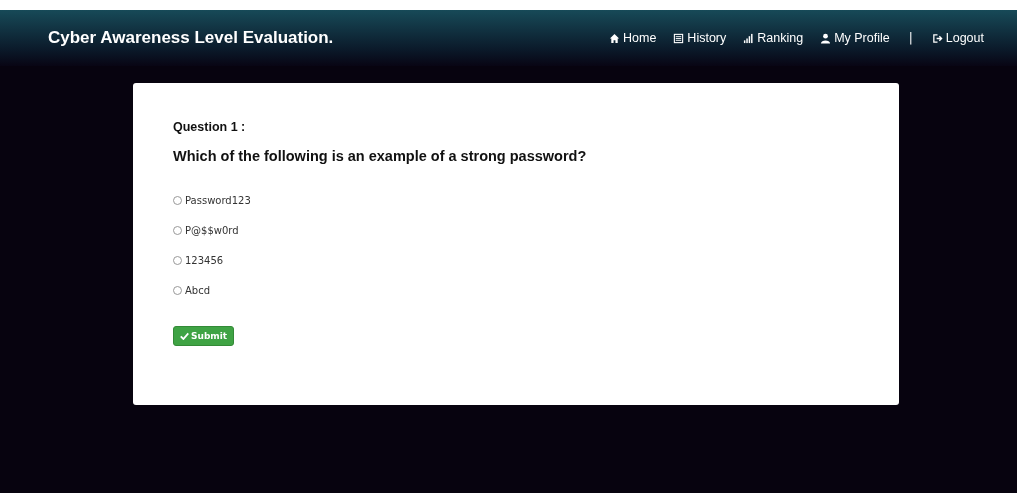 This screenshot has width=1017, height=493. I want to click on option-label: Abcd, so click(198, 290).